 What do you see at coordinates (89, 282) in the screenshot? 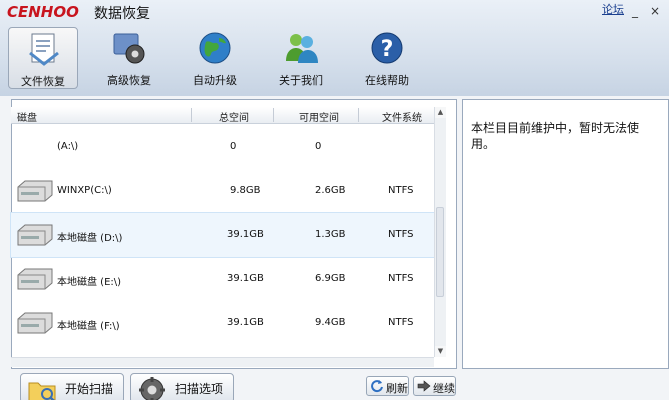
I see `drive-name: 本地磁盘 (E:\)` at bounding box center [89, 282].